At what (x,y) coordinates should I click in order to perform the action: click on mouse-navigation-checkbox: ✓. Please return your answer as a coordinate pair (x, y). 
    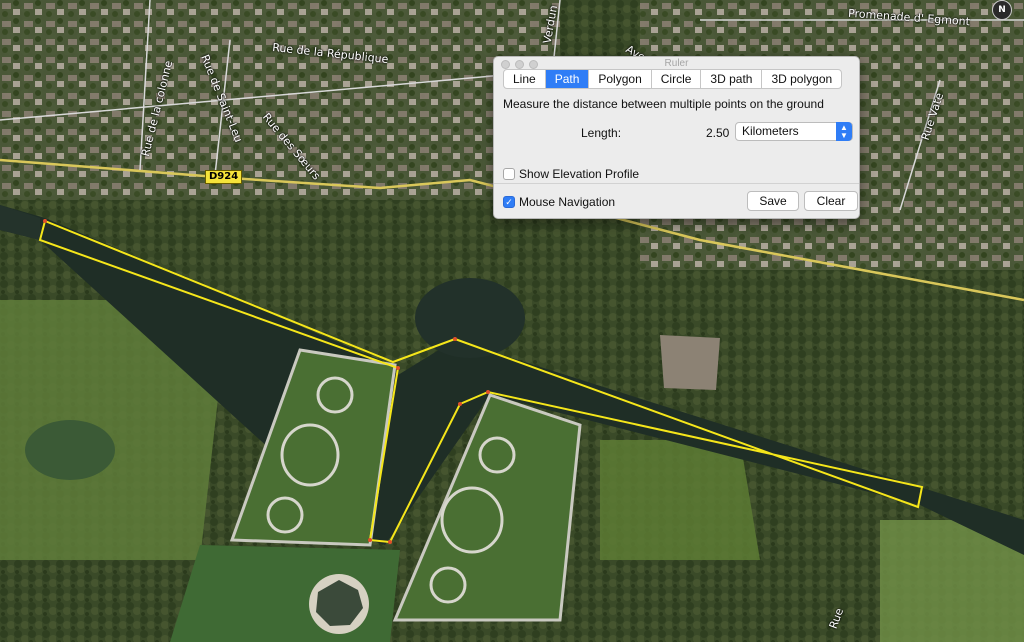
    Looking at the image, I should click on (509, 202).